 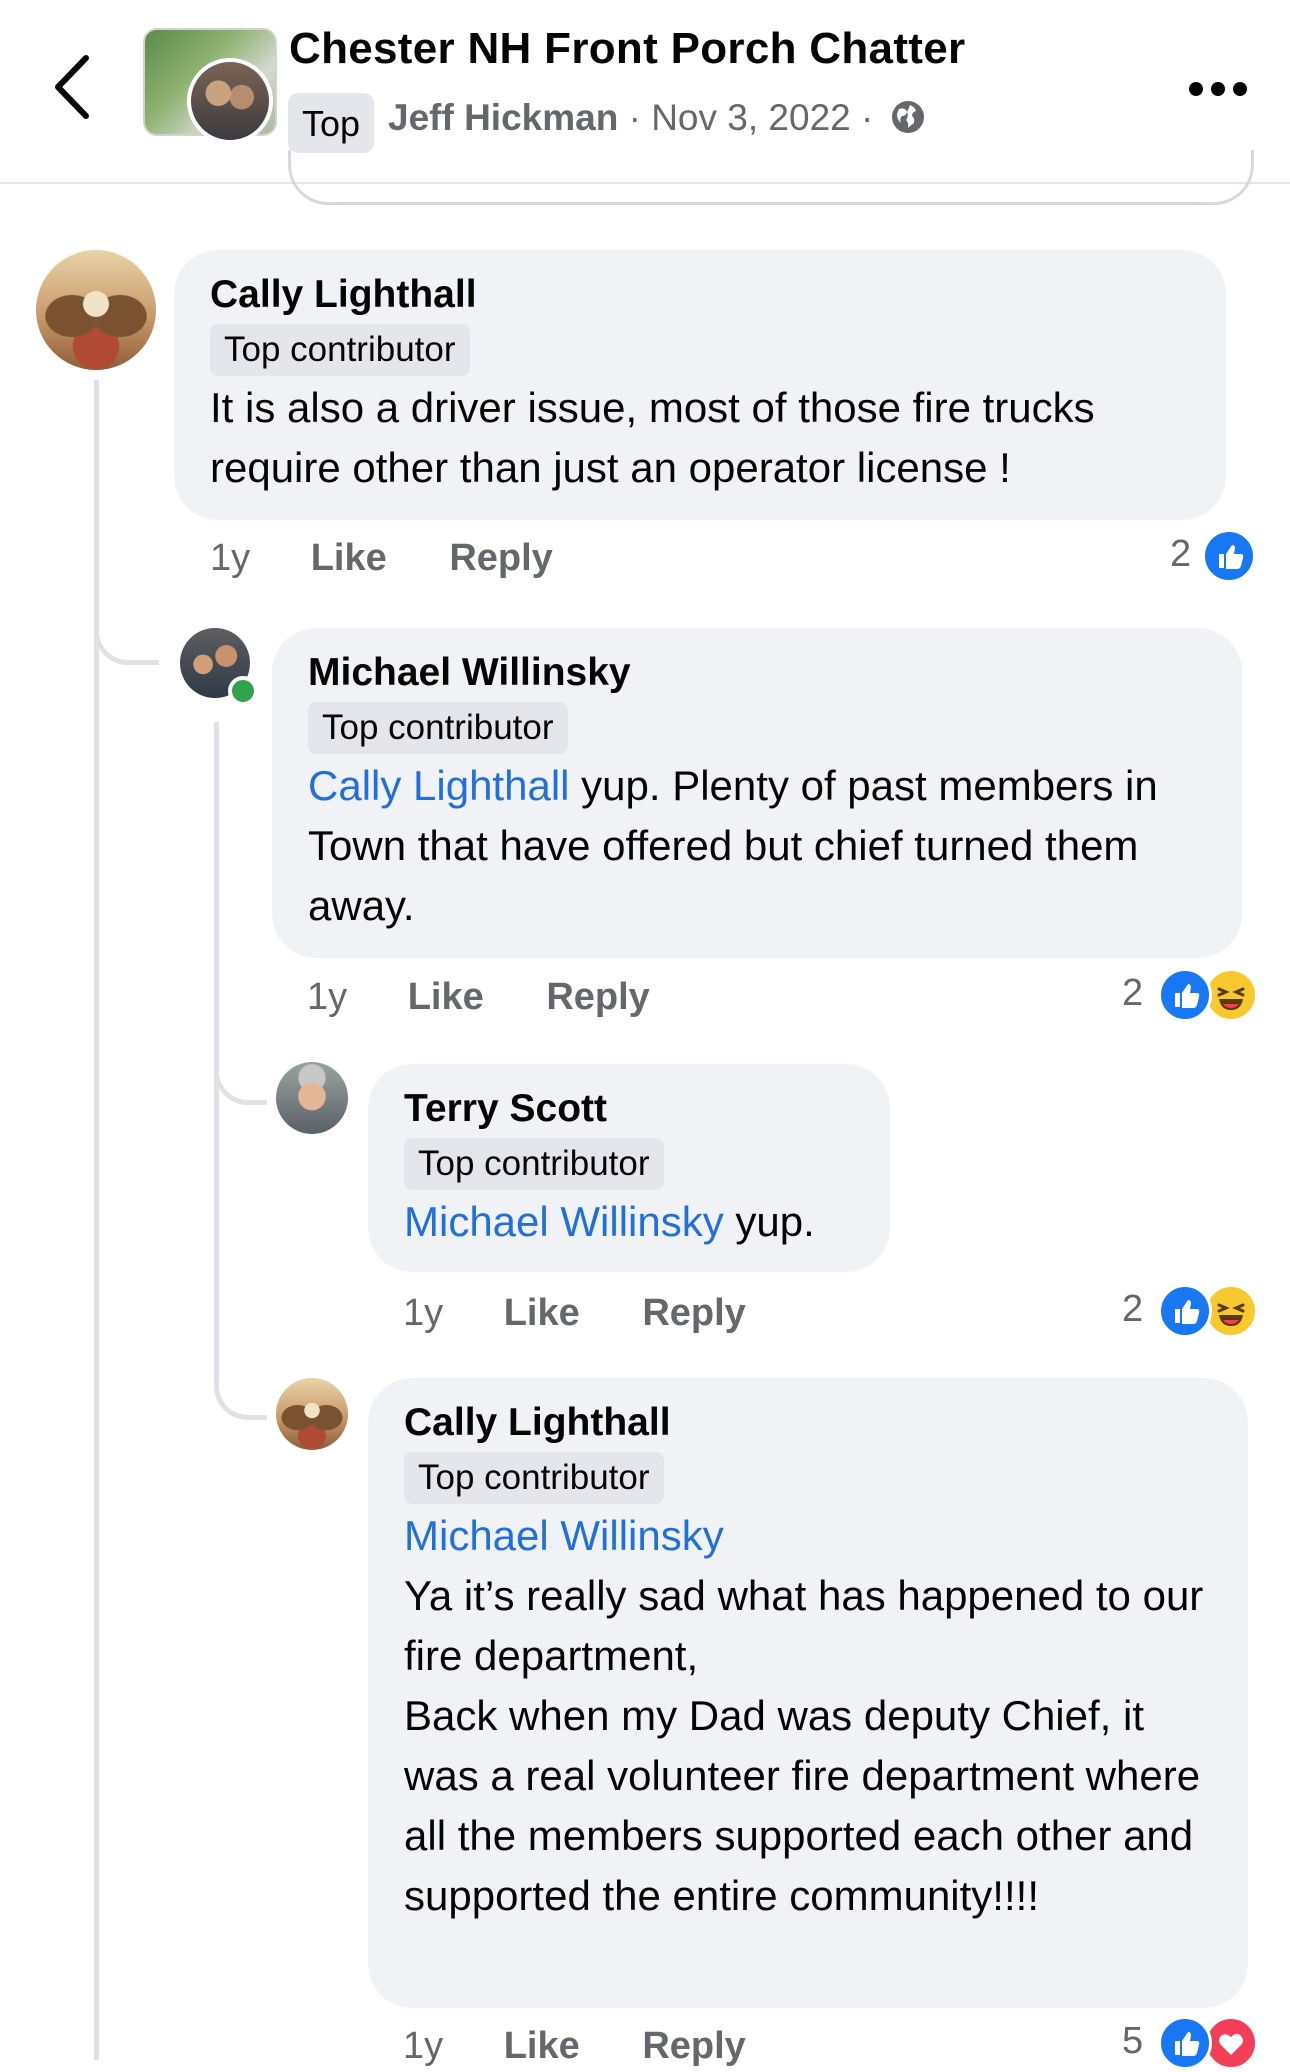 I want to click on online-status-dot, so click(x=243, y=691).